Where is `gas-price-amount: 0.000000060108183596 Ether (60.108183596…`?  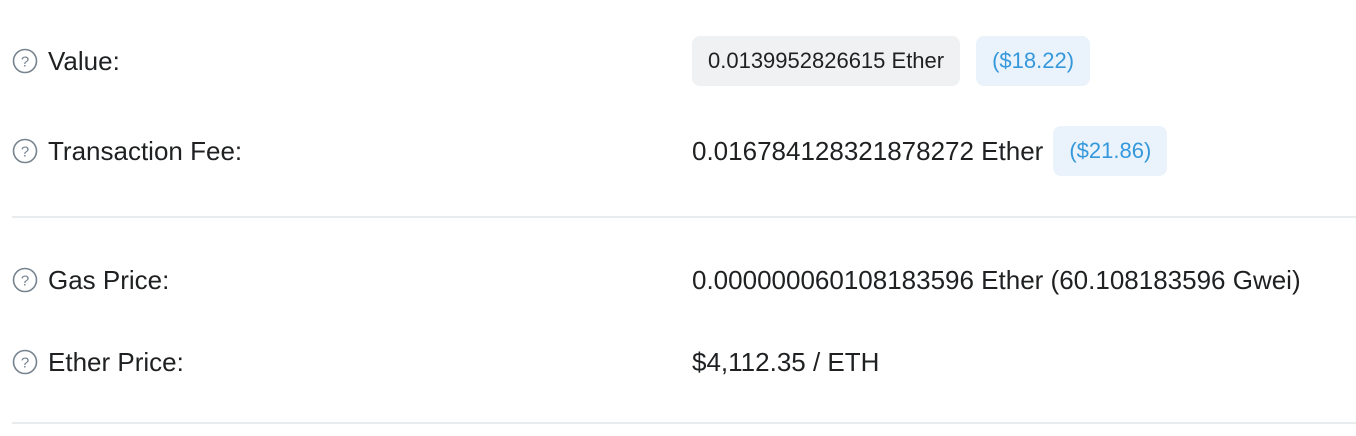
gas-price-amount: 0.000000060108183596 Ether (60.108183596… is located at coordinates (996, 279).